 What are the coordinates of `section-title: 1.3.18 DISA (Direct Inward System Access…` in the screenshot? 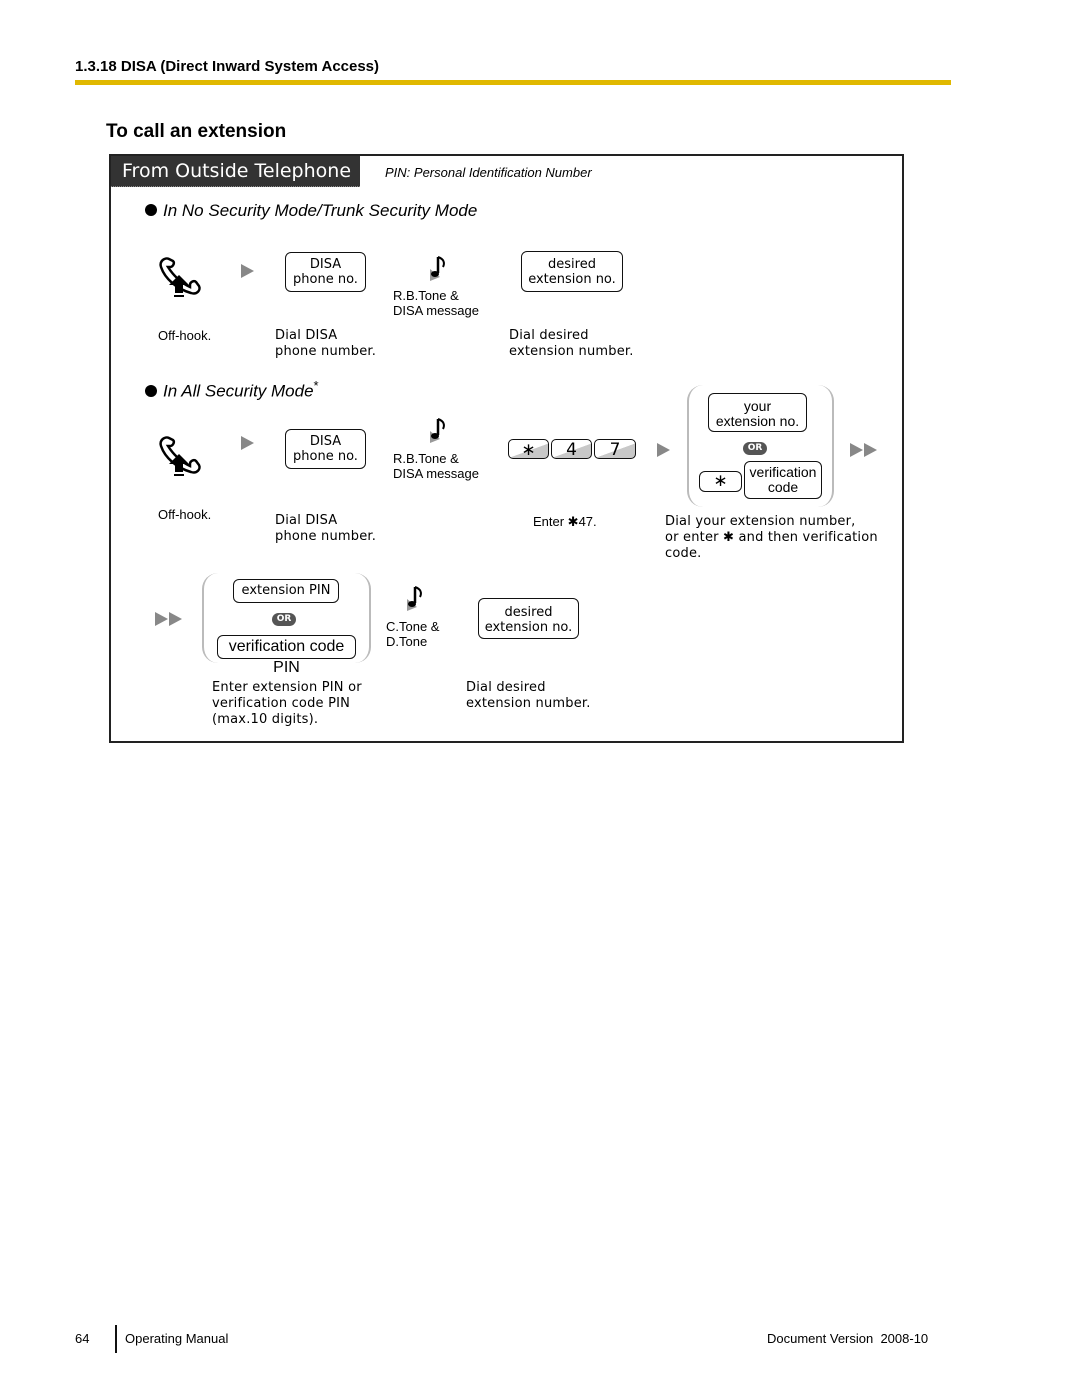 It's located at (227, 66).